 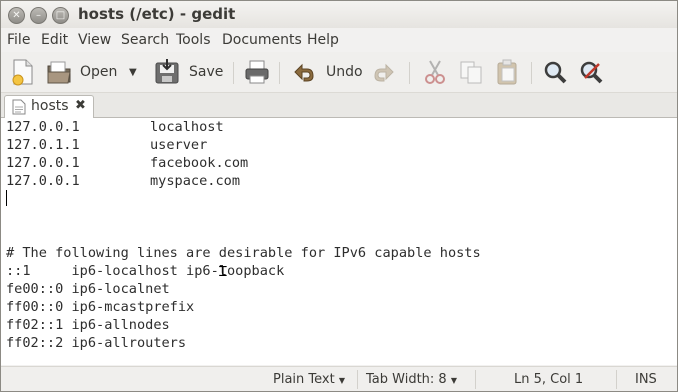 I want to click on tab-hosts: hosts ✖, so click(x=49, y=107).